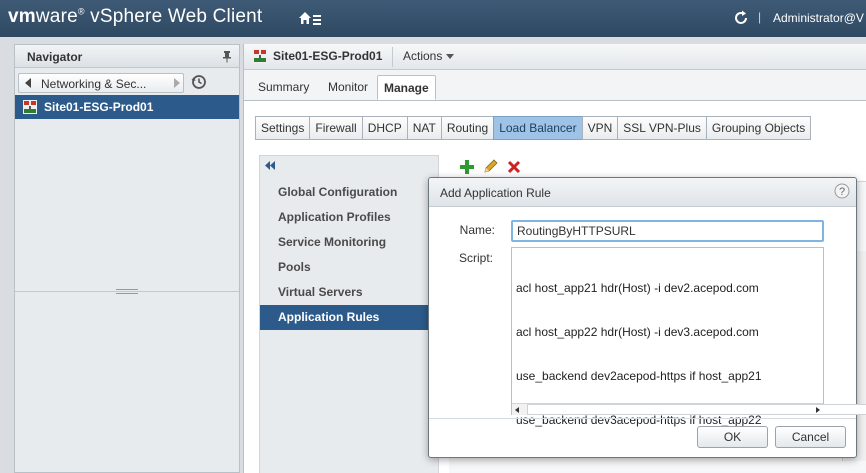  I want to click on dialog-title: Add Application Rule, so click(495, 193).